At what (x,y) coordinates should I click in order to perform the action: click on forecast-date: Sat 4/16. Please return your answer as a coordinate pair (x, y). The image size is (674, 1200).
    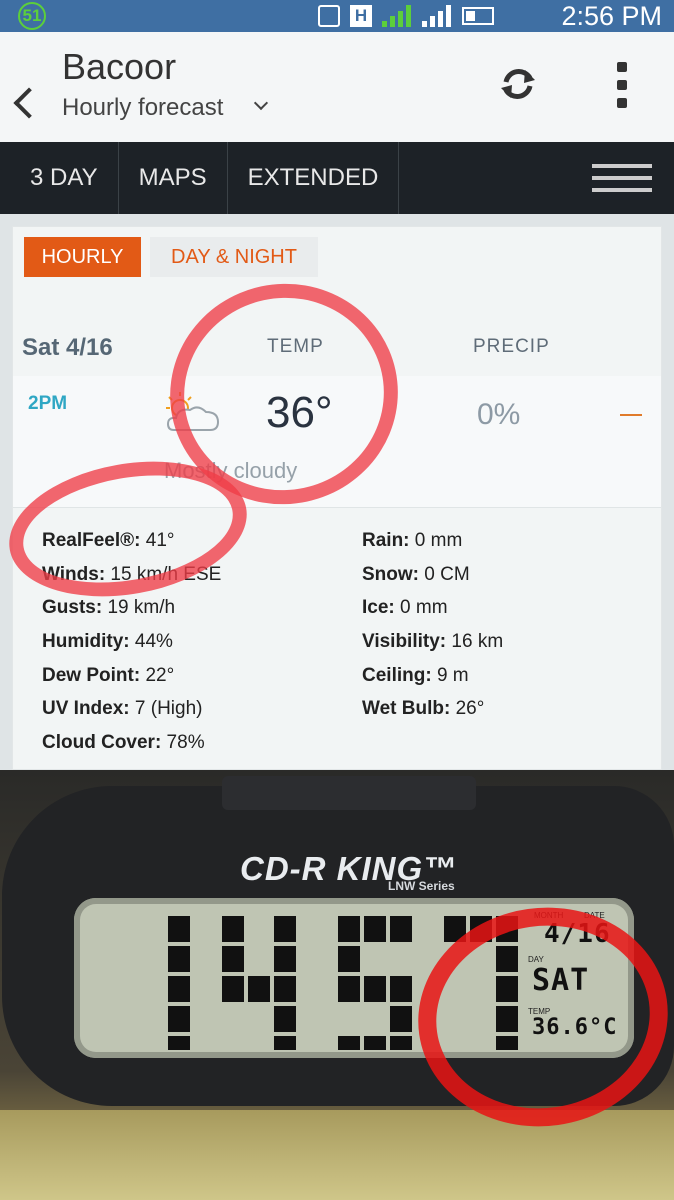
    Looking at the image, I should click on (67, 347).